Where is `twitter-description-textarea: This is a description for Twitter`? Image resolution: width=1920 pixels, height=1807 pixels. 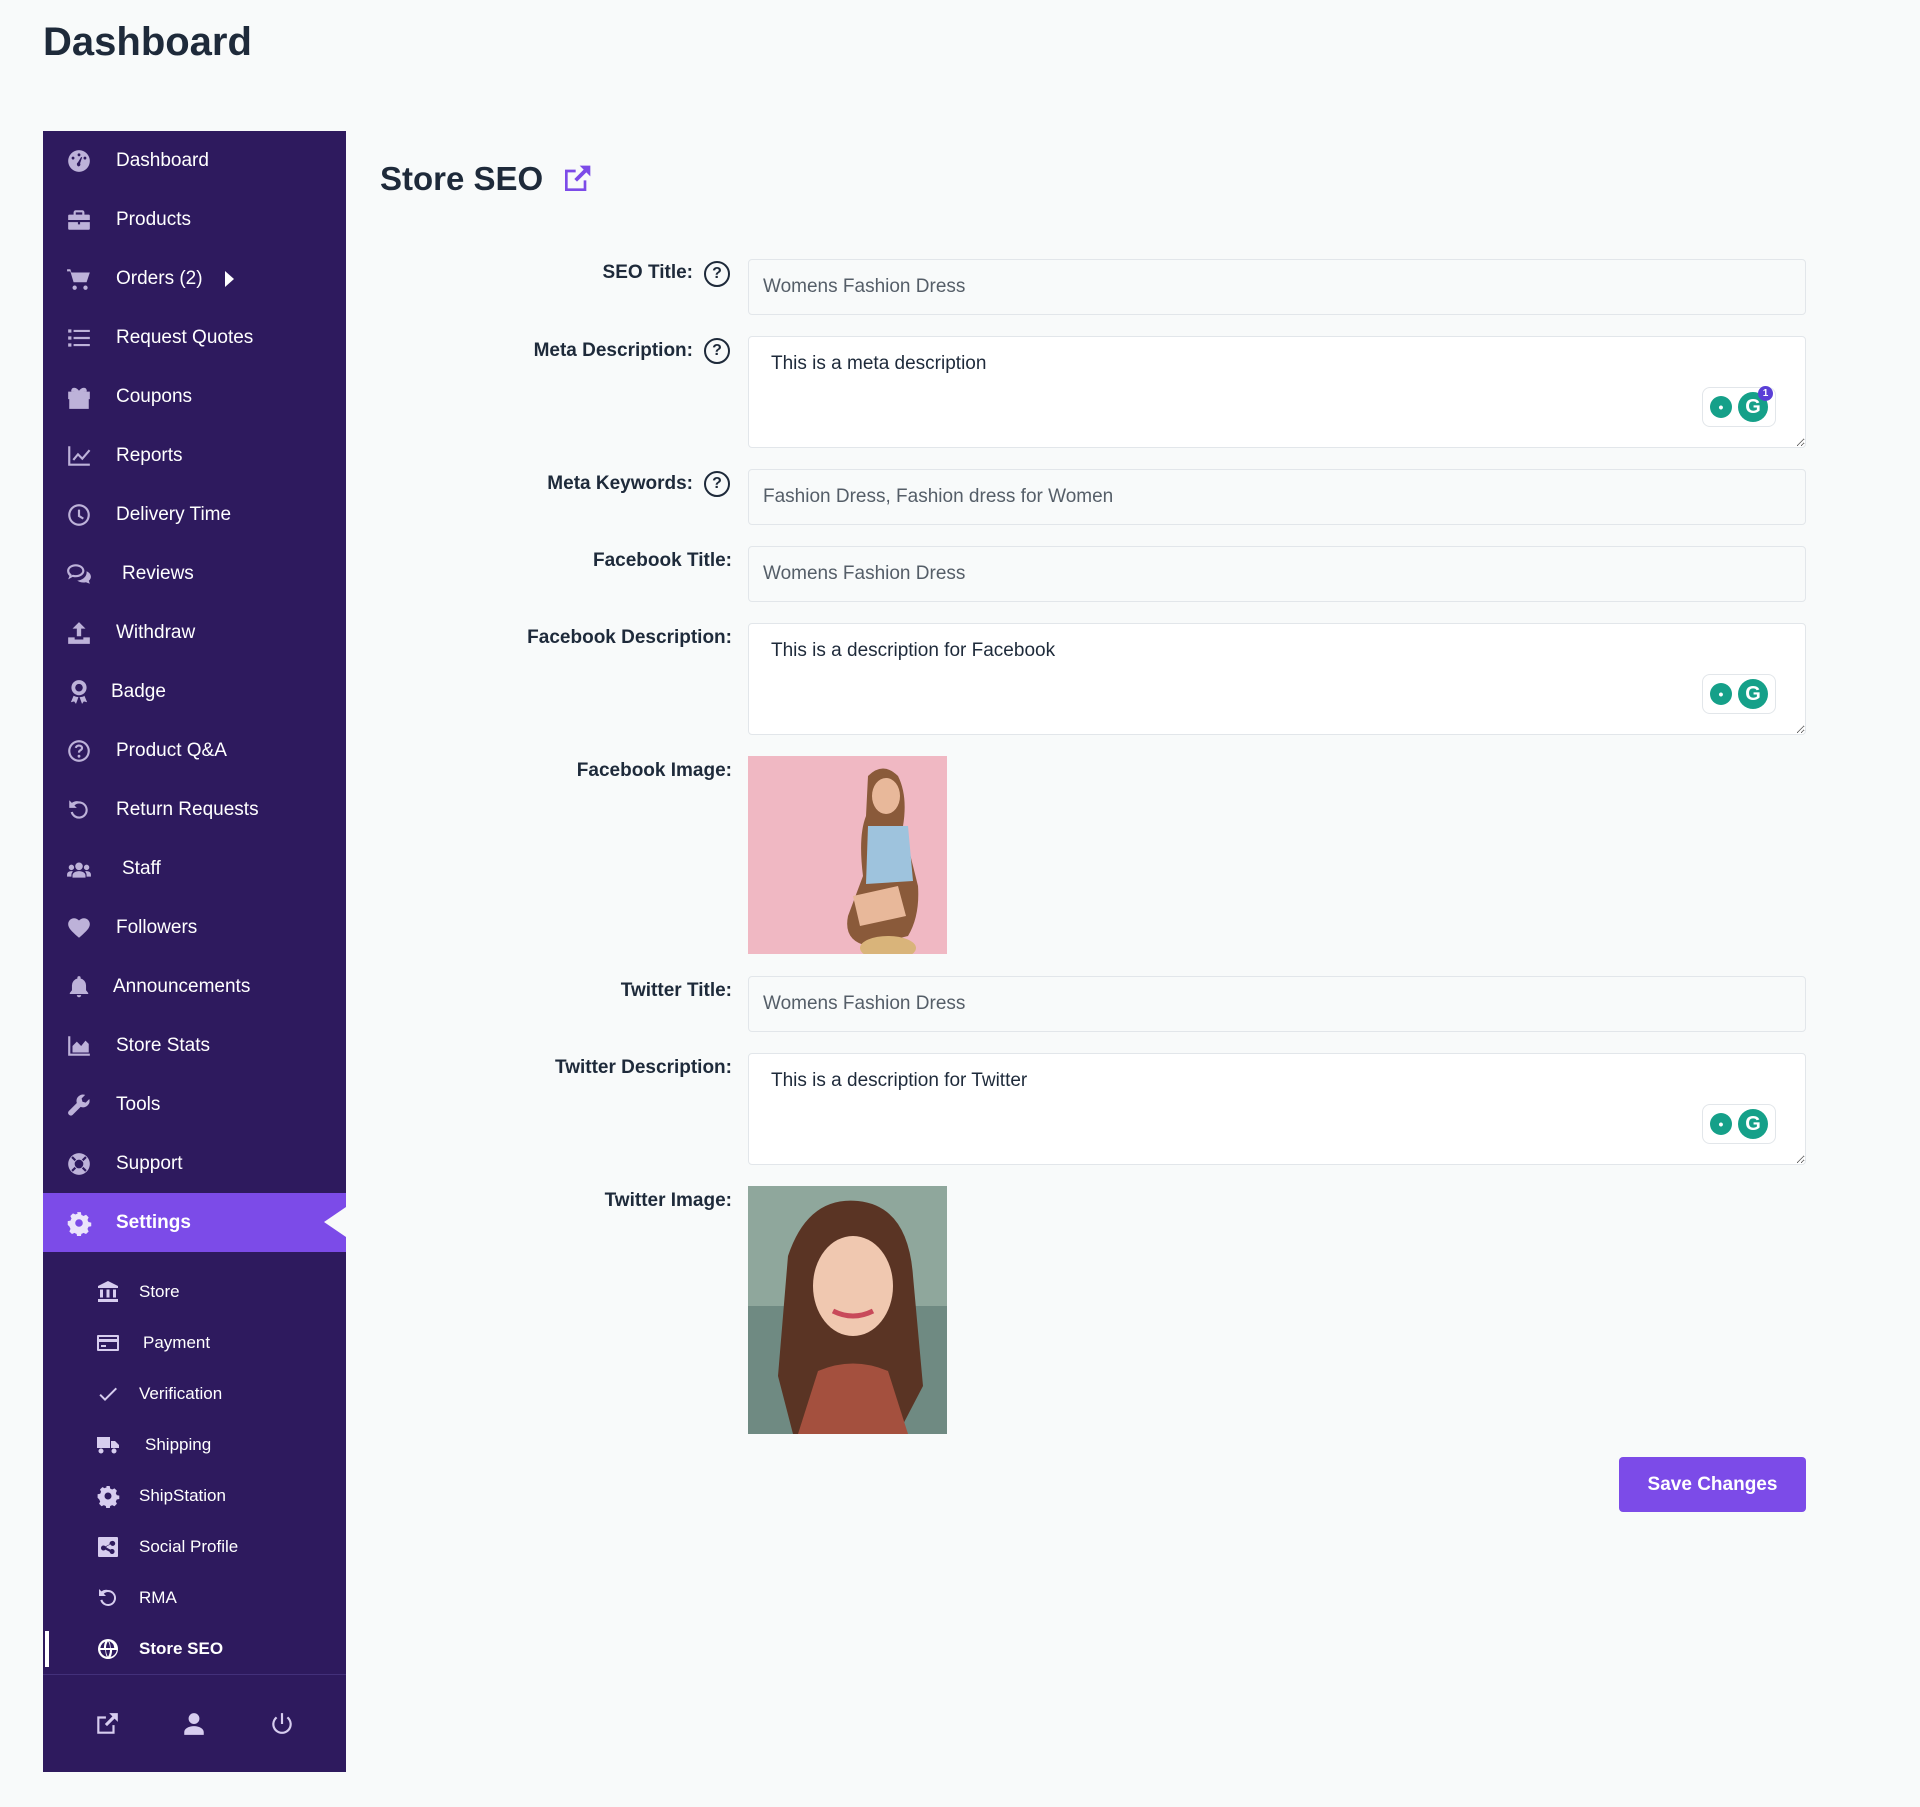
twitter-description-textarea: This is a description for Twitter is located at coordinates (1277, 1109).